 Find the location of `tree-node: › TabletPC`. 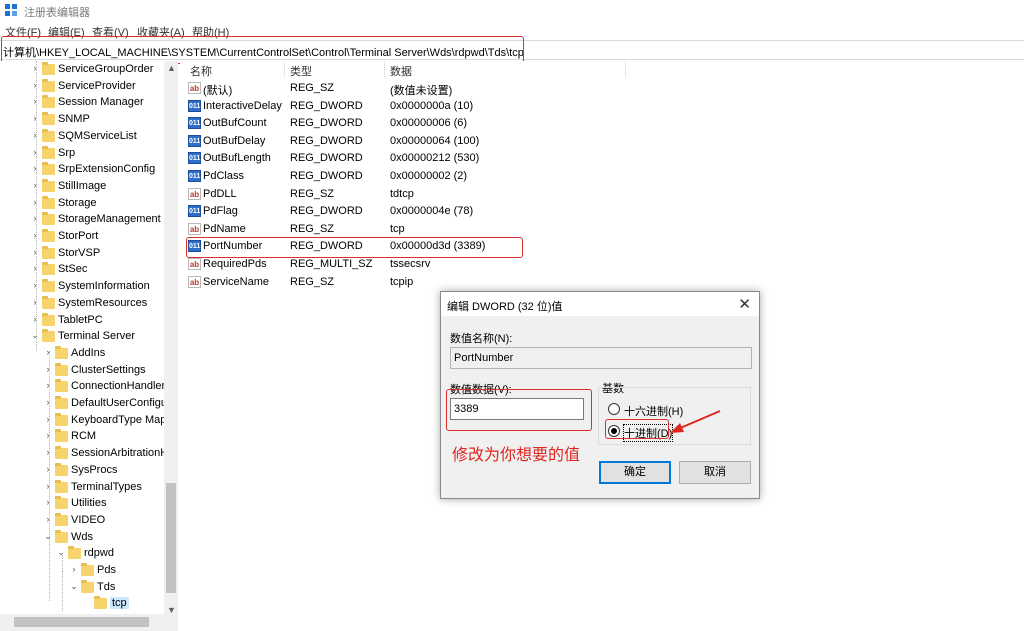

tree-node: › TabletPC is located at coordinates (88, 320).